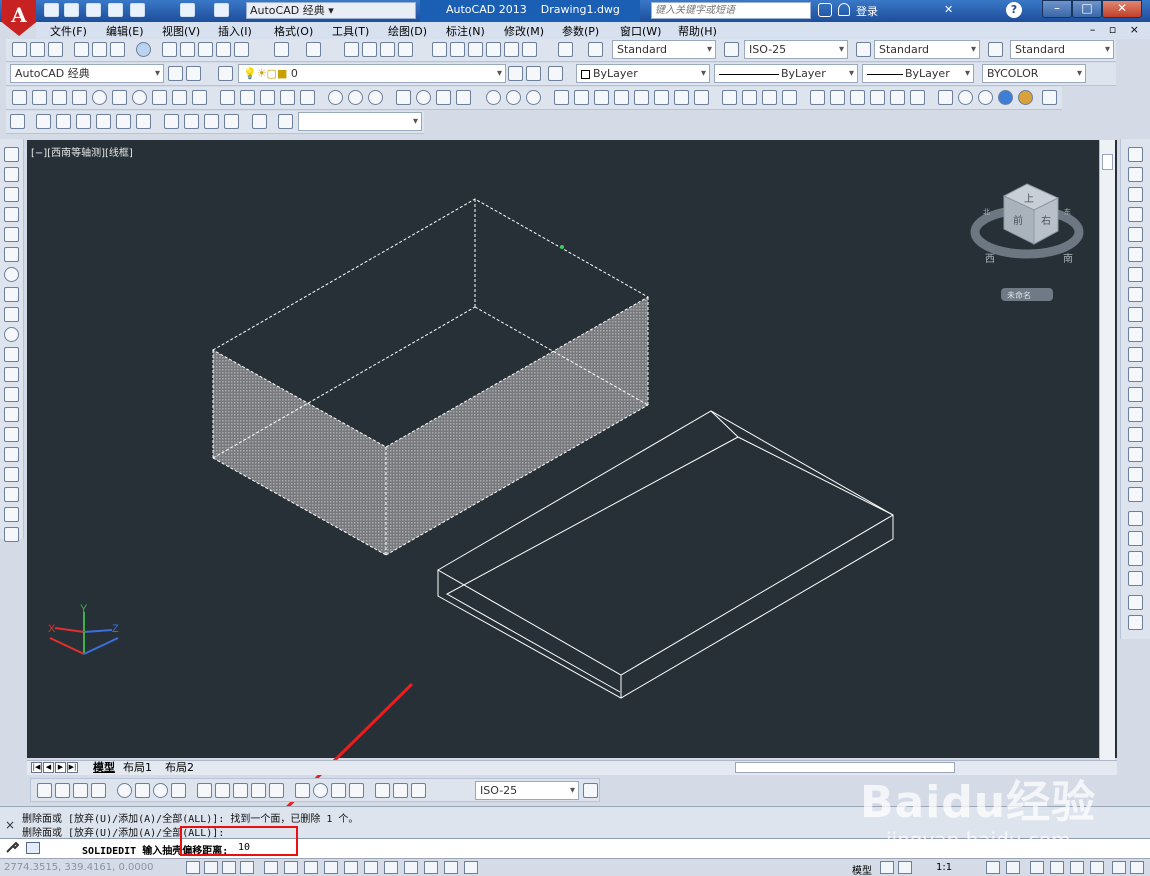 The height and width of the screenshot is (876, 1150). Describe the element at coordinates (60, 767) in the screenshot. I see `next-tab-button: ▶` at that location.